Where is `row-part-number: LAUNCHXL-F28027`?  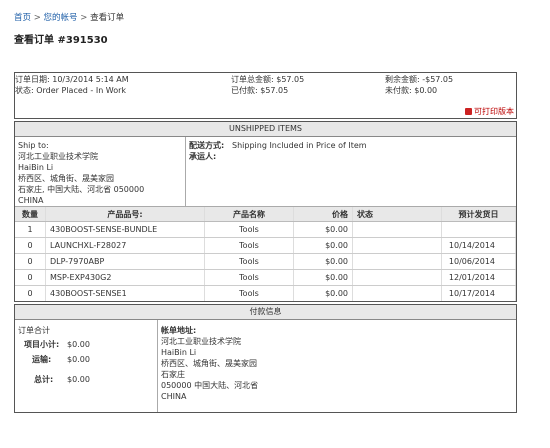
row-part-number: LAUNCHXL-F28027 is located at coordinates (125, 245).